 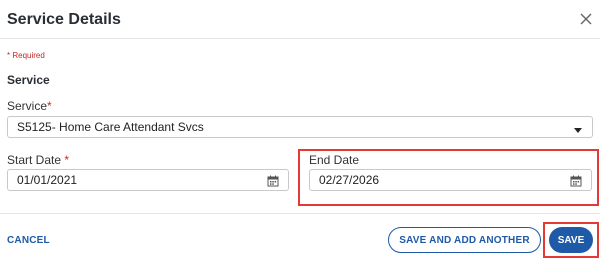 I want to click on footer-divider, so click(x=300, y=213).